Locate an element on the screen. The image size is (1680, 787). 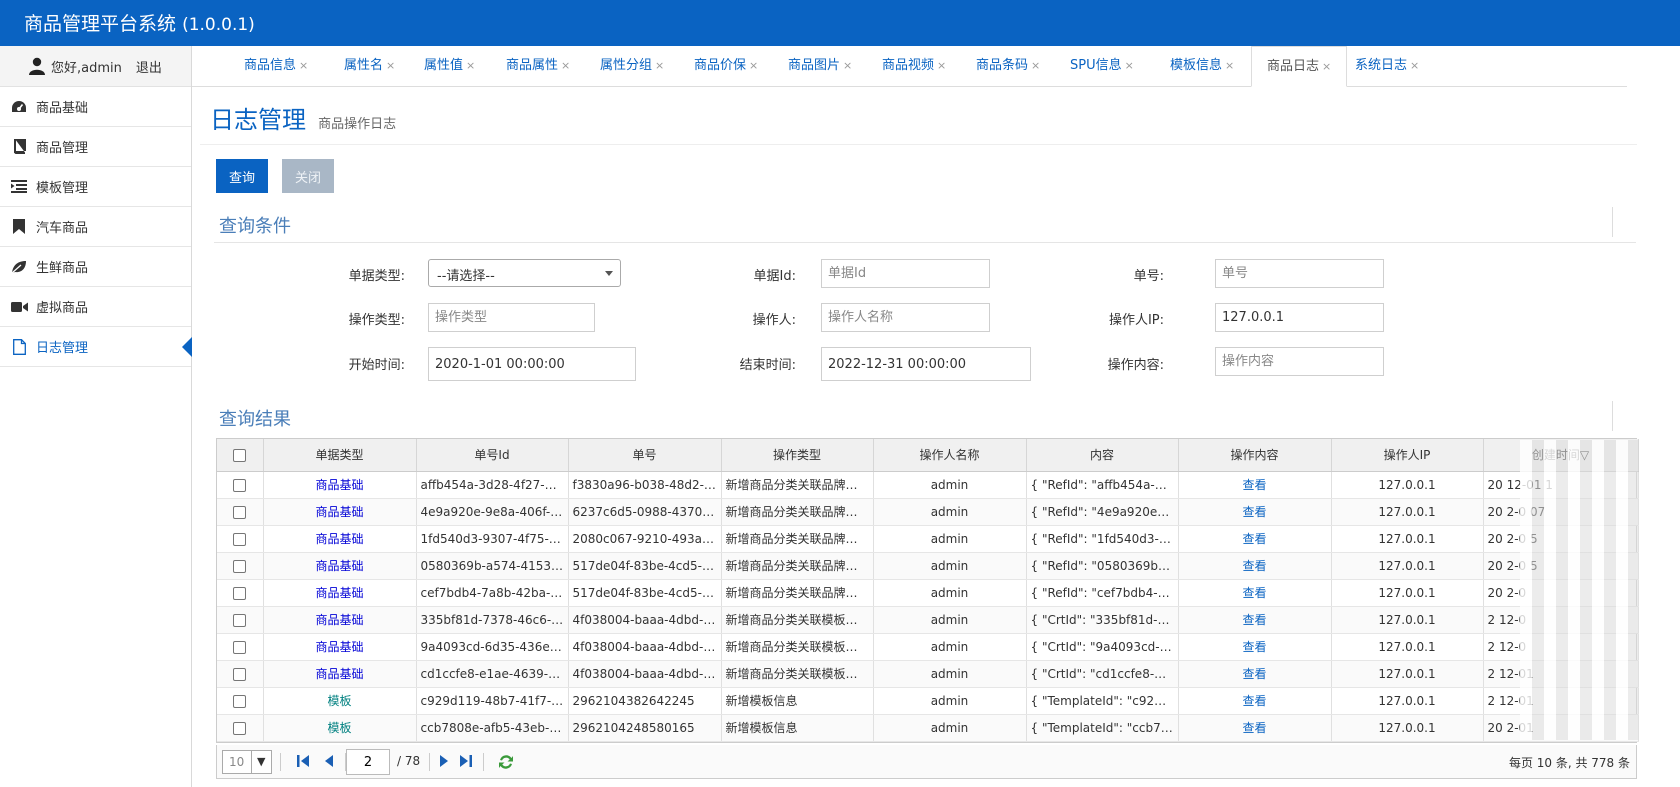
tab-item: SPU信息 × is located at coordinates (1102, 66).